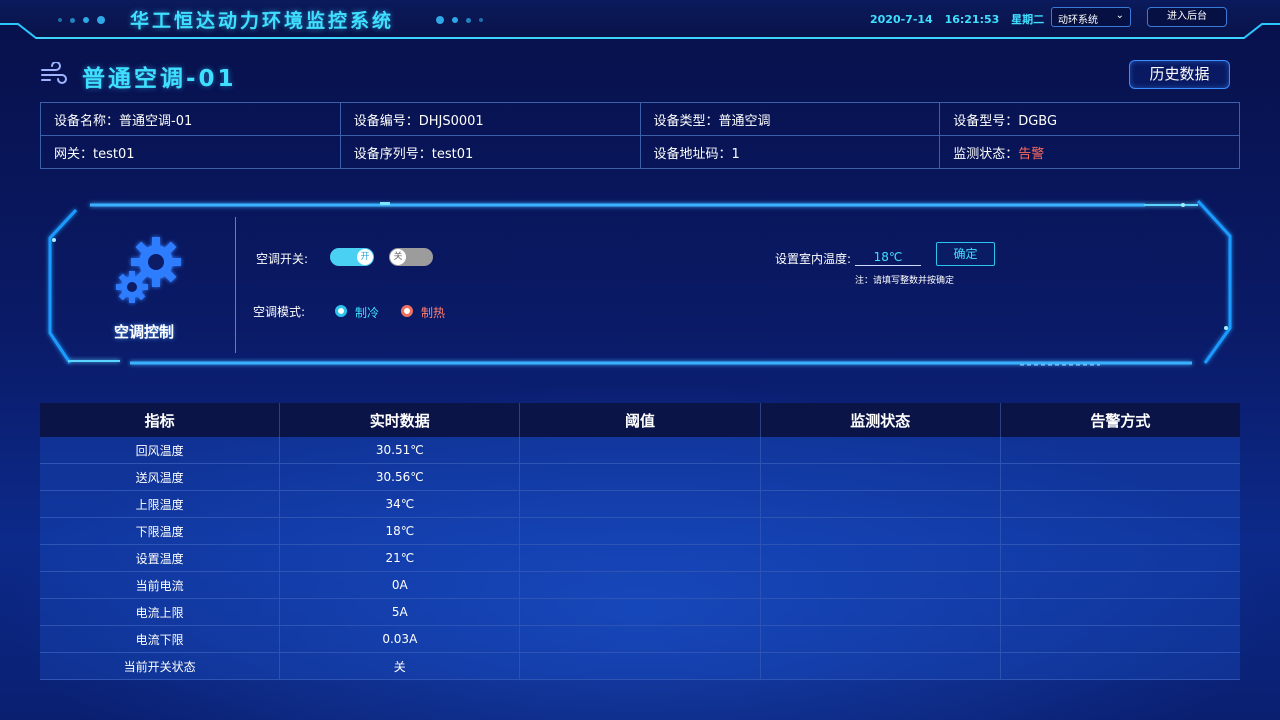 The height and width of the screenshot is (720, 1280). I want to click on metric-cell: 当前电流, so click(160, 585).